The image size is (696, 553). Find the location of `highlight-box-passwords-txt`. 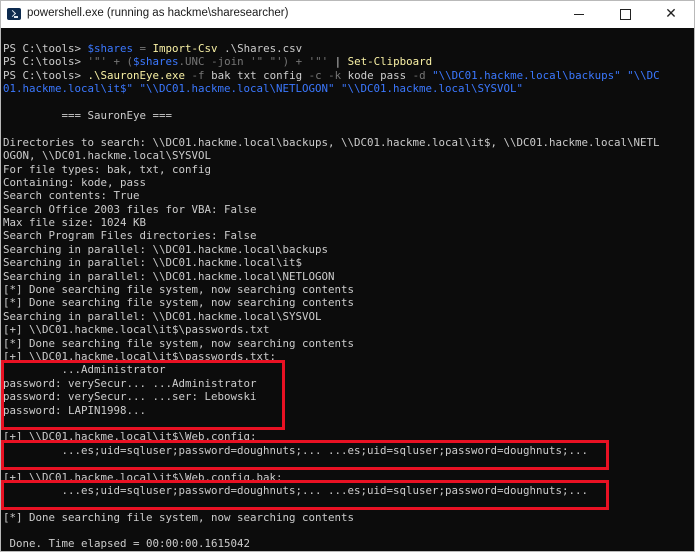

highlight-box-passwords-txt is located at coordinates (143, 395).